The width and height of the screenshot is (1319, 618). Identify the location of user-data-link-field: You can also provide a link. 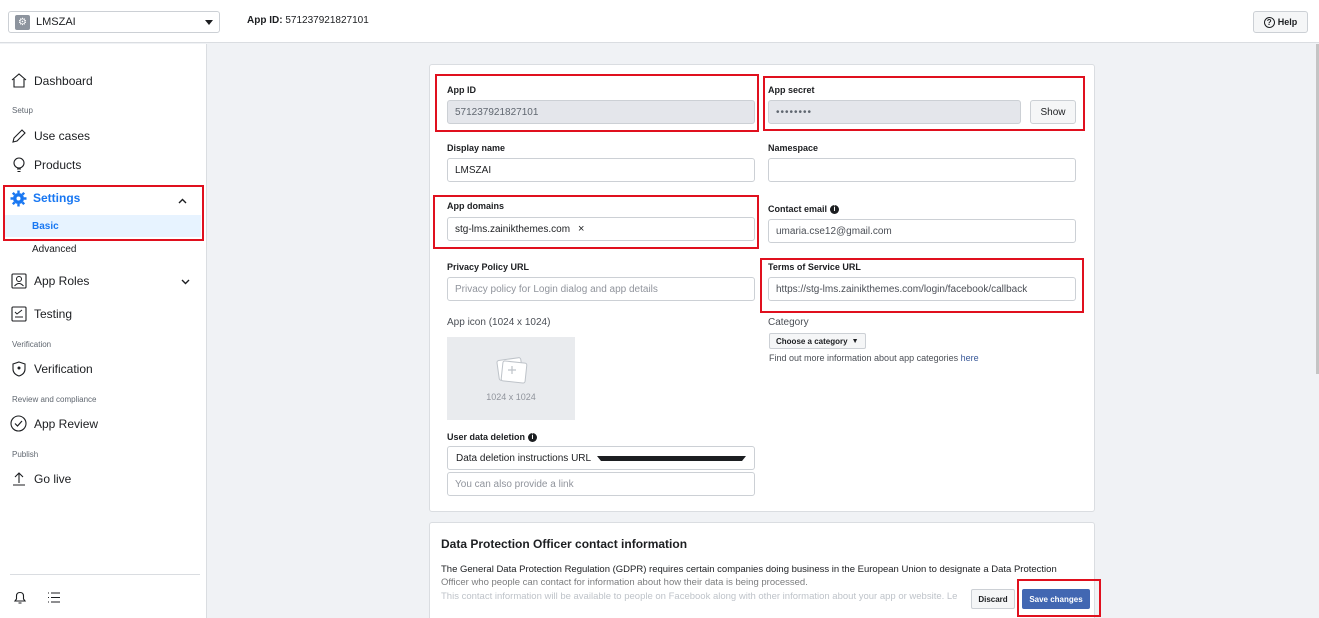
(601, 484).